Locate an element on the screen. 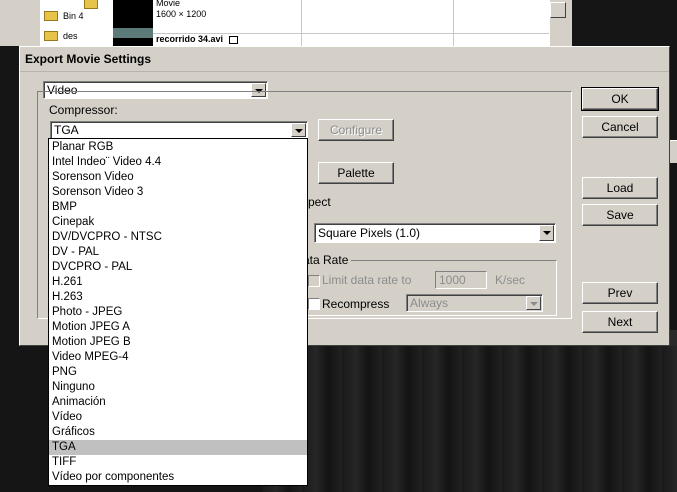  data-rate-unit: K/sec is located at coordinates (510, 280).